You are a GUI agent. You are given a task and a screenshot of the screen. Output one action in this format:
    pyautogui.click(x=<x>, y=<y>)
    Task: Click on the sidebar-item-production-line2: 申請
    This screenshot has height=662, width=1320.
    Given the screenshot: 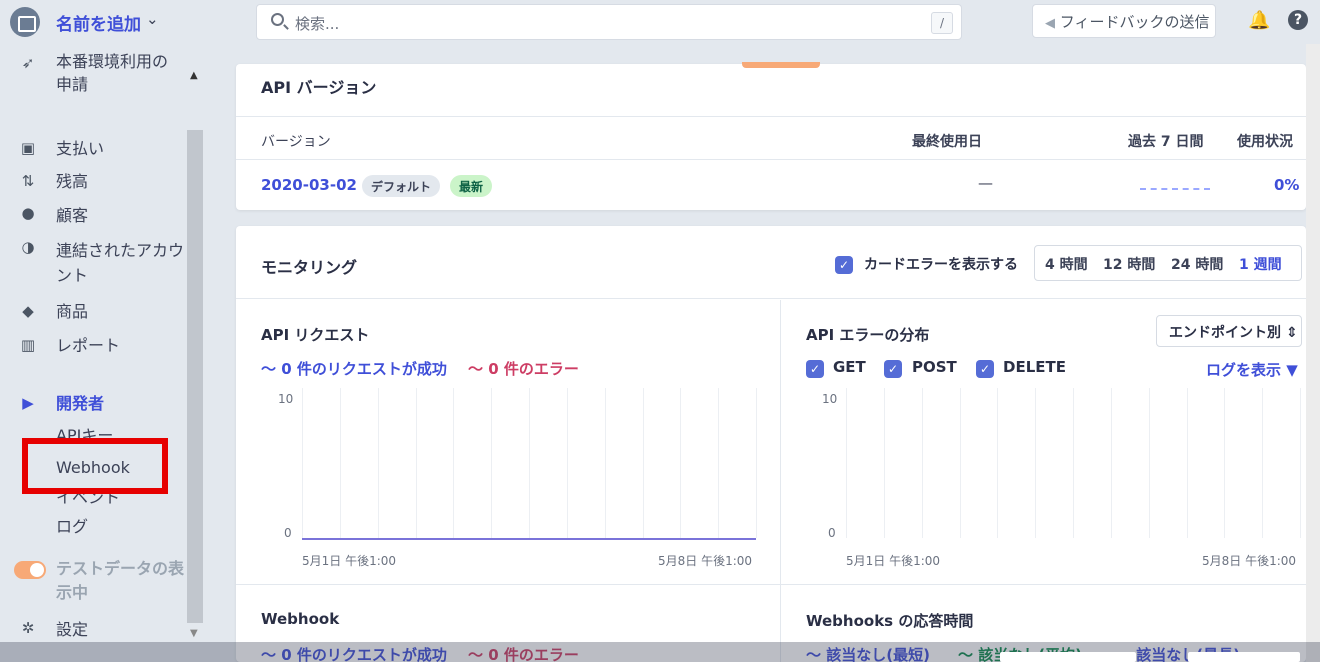 What is the action you would take?
    pyautogui.click(x=72, y=84)
    